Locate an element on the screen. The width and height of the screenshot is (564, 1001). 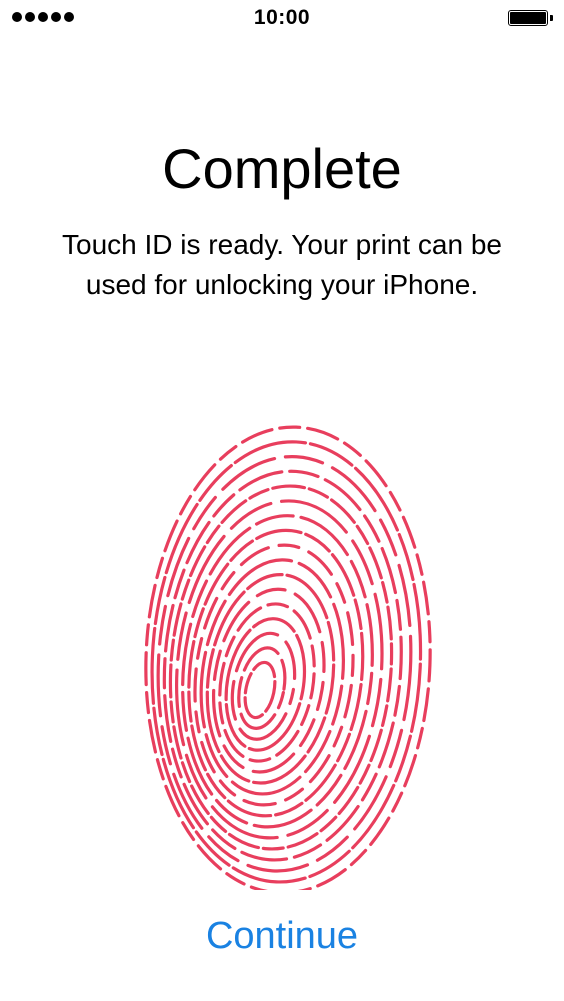
status-time: 10:00 is located at coordinates (282, 17).